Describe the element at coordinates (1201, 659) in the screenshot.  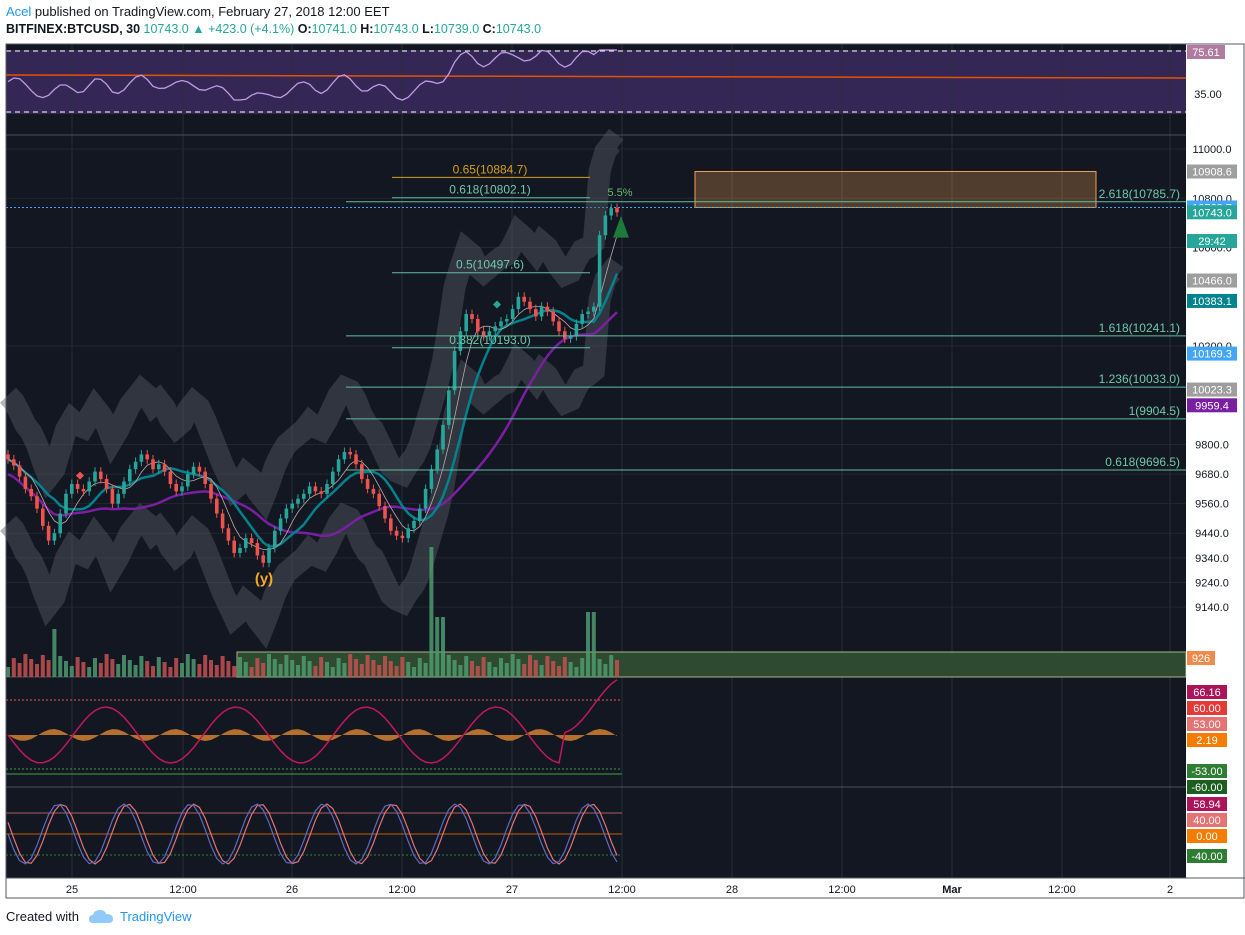
I see `volume-label: 926` at that location.